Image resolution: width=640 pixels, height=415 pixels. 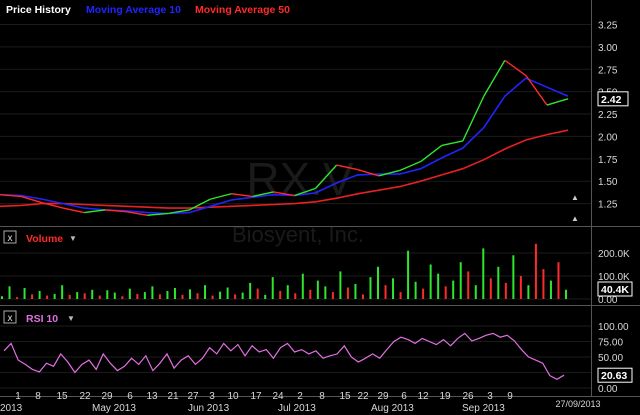 What do you see at coordinates (295, 276) in the screenshot?
I see `volume-gridlines` at bounding box center [295, 276].